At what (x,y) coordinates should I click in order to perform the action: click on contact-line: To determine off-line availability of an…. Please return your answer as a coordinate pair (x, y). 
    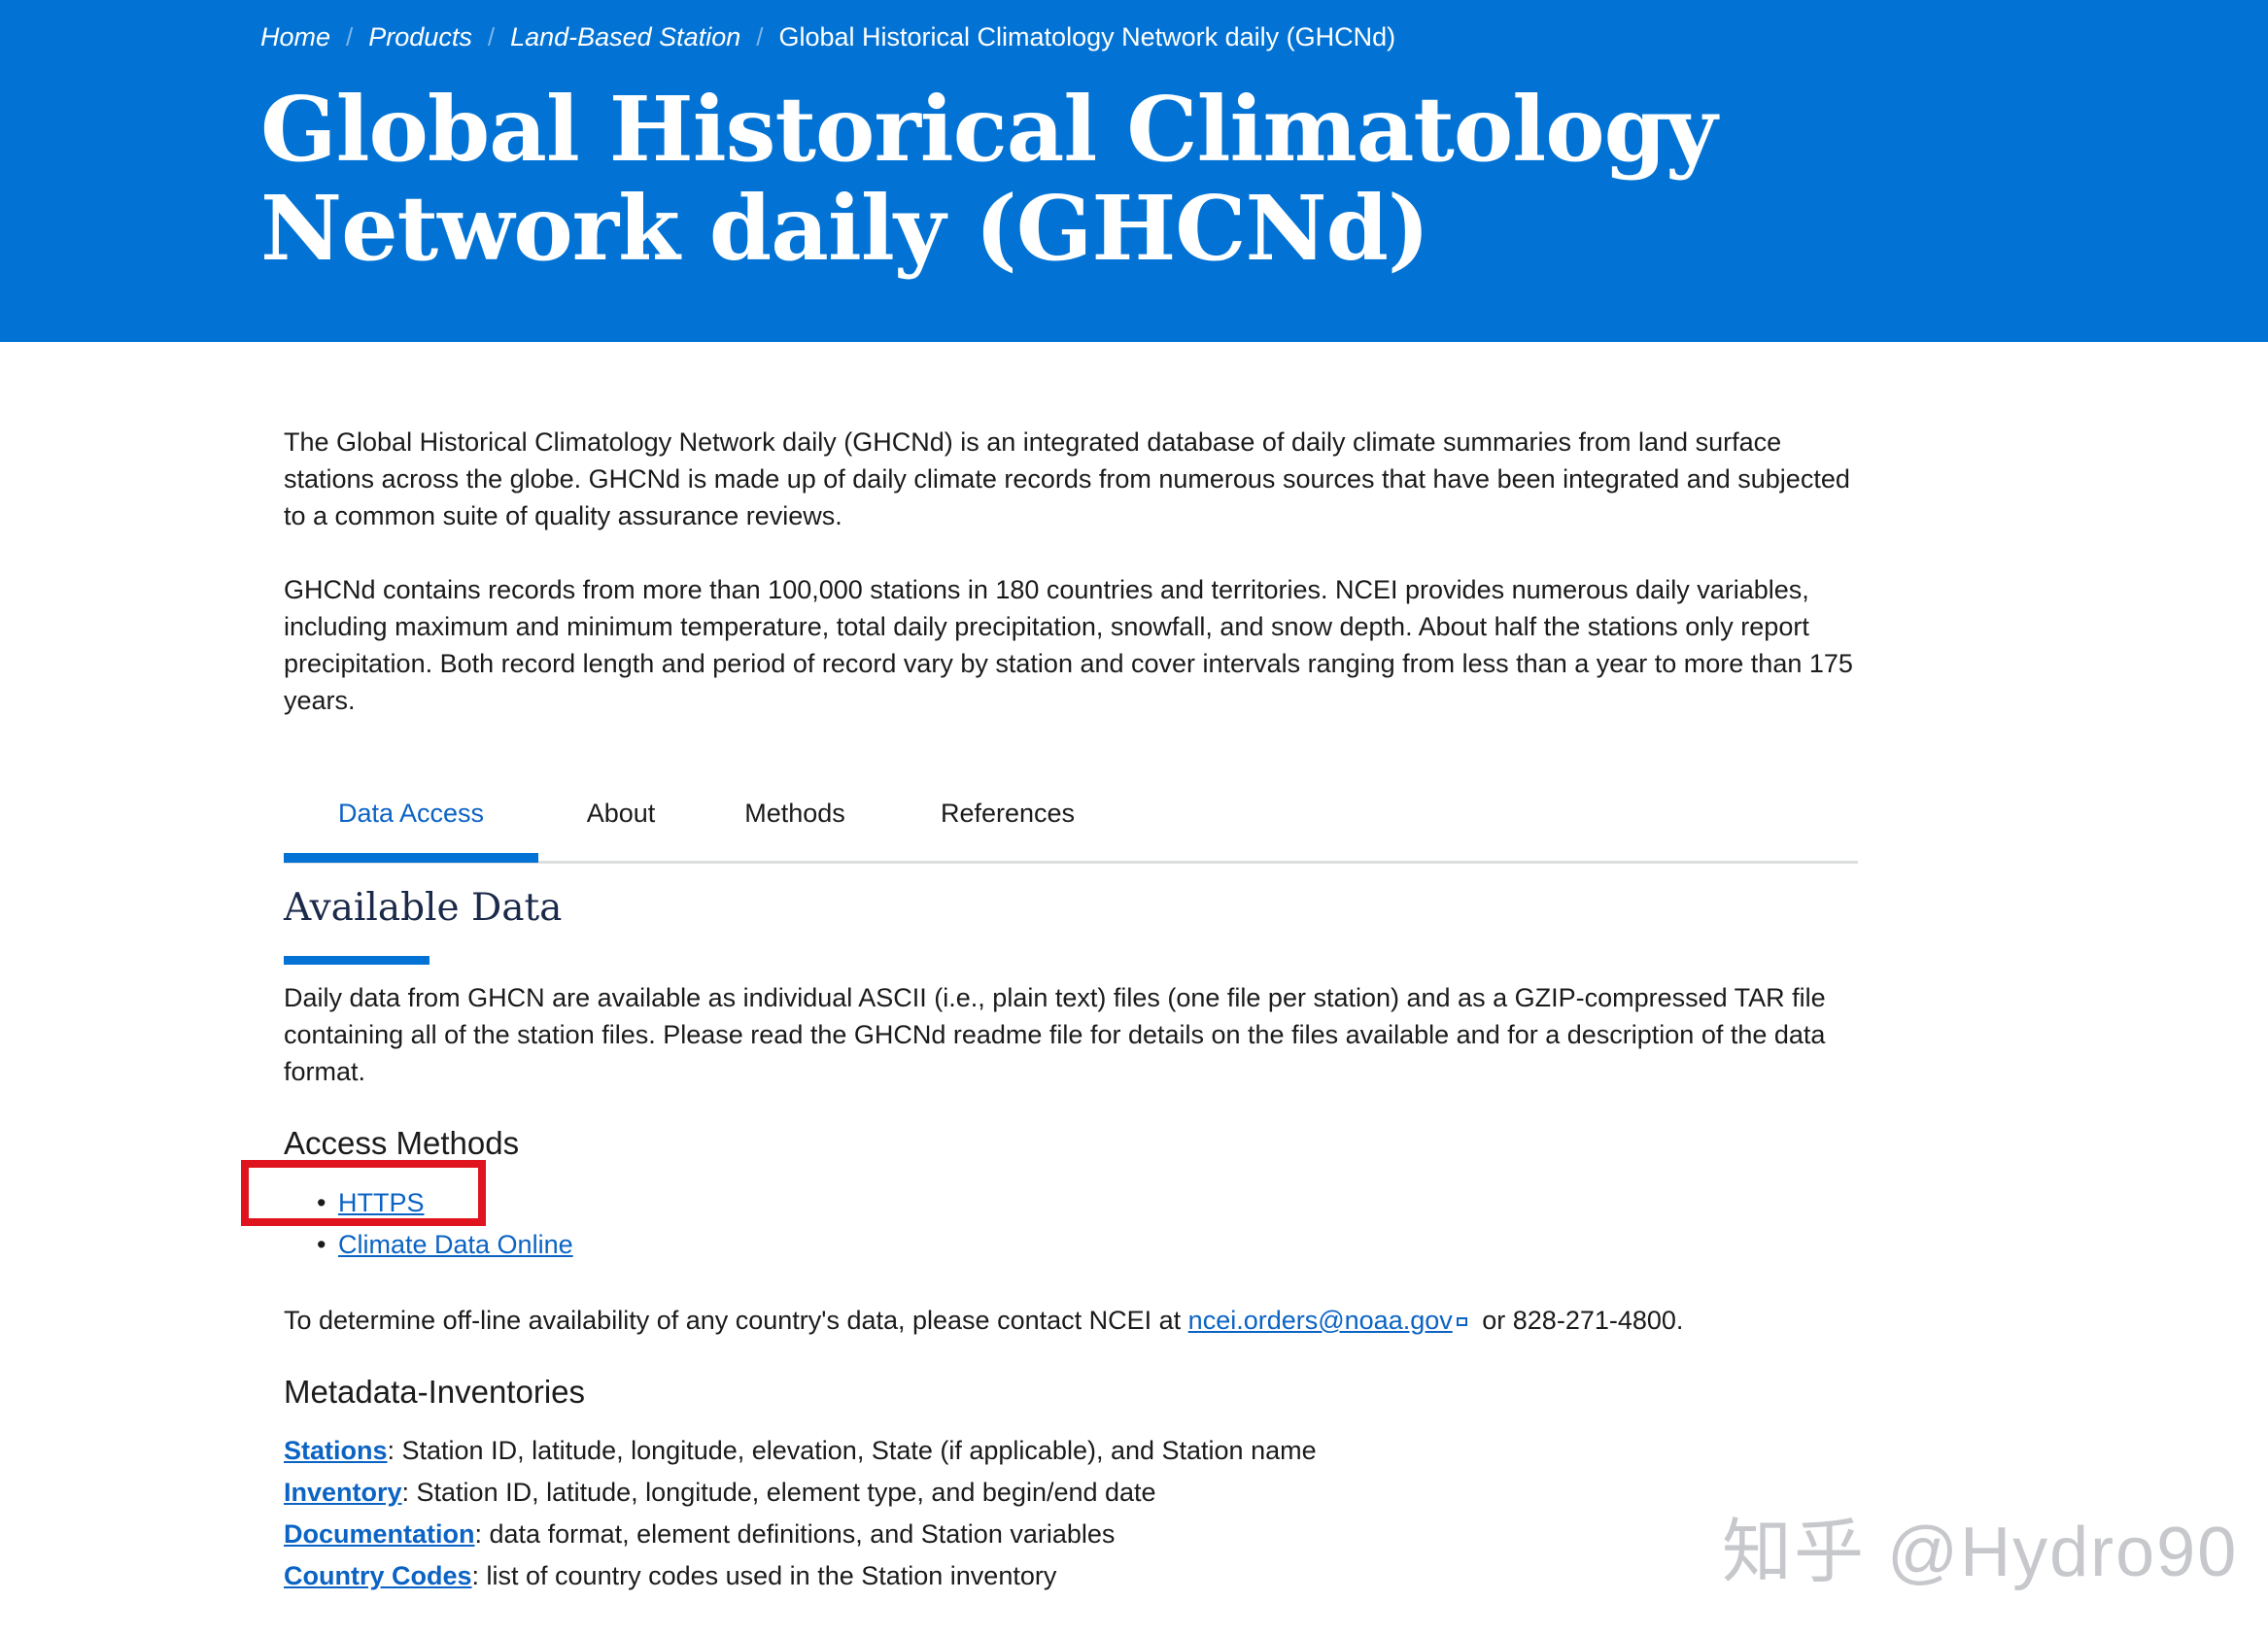
    Looking at the image, I should click on (983, 1320).